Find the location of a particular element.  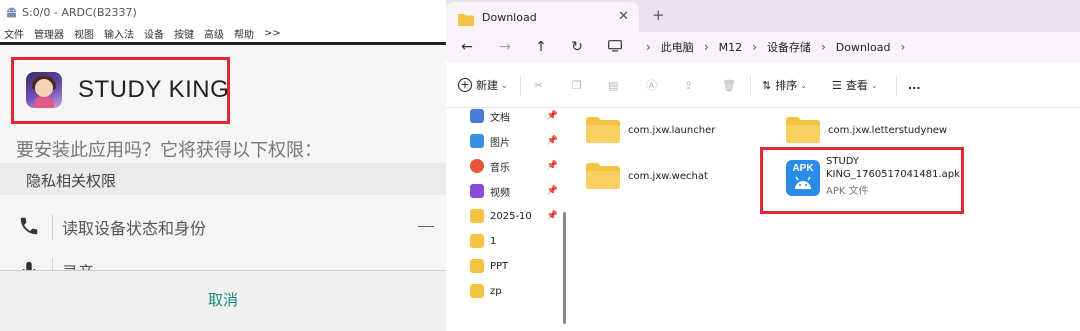

sidebar-item-videos: 视频 📌 is located at coordinates (516, 191).